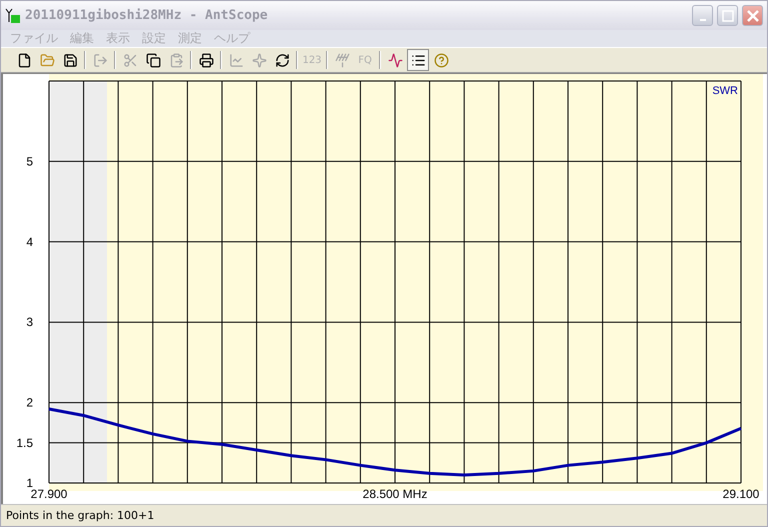 The height and width of the screenshot is (527, 768). I want to click on list-icon, so click(418, 60).